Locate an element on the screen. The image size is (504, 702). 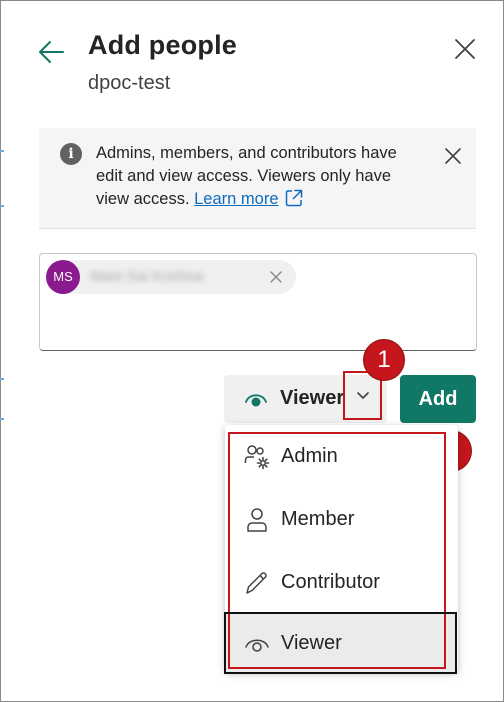
menu-item-member: Member is located at coordinates (340, 519).